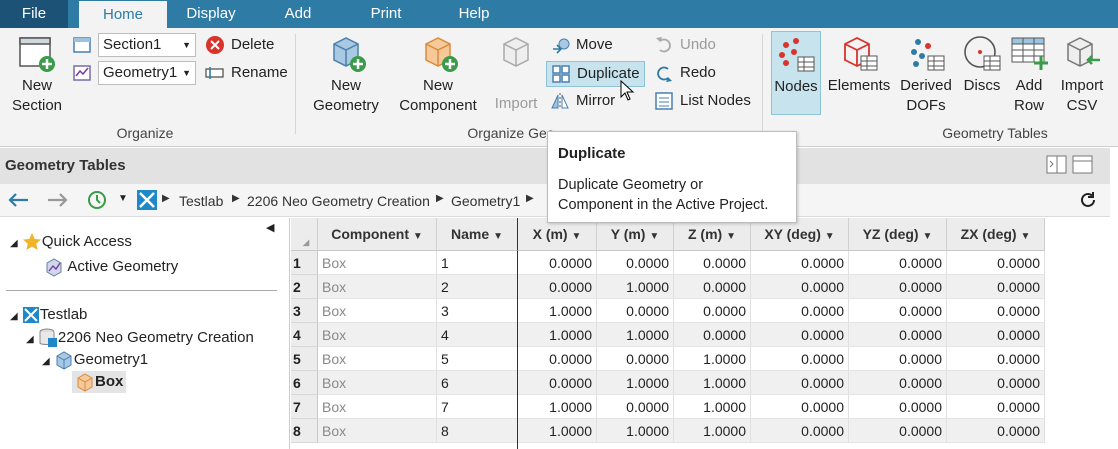 This screenshot has width=1118, height=449. What do you see at coordinates (346, 75) in the screenshot?
I see `new-geometry-button: New Geometry` at bounding box center [346, 75].